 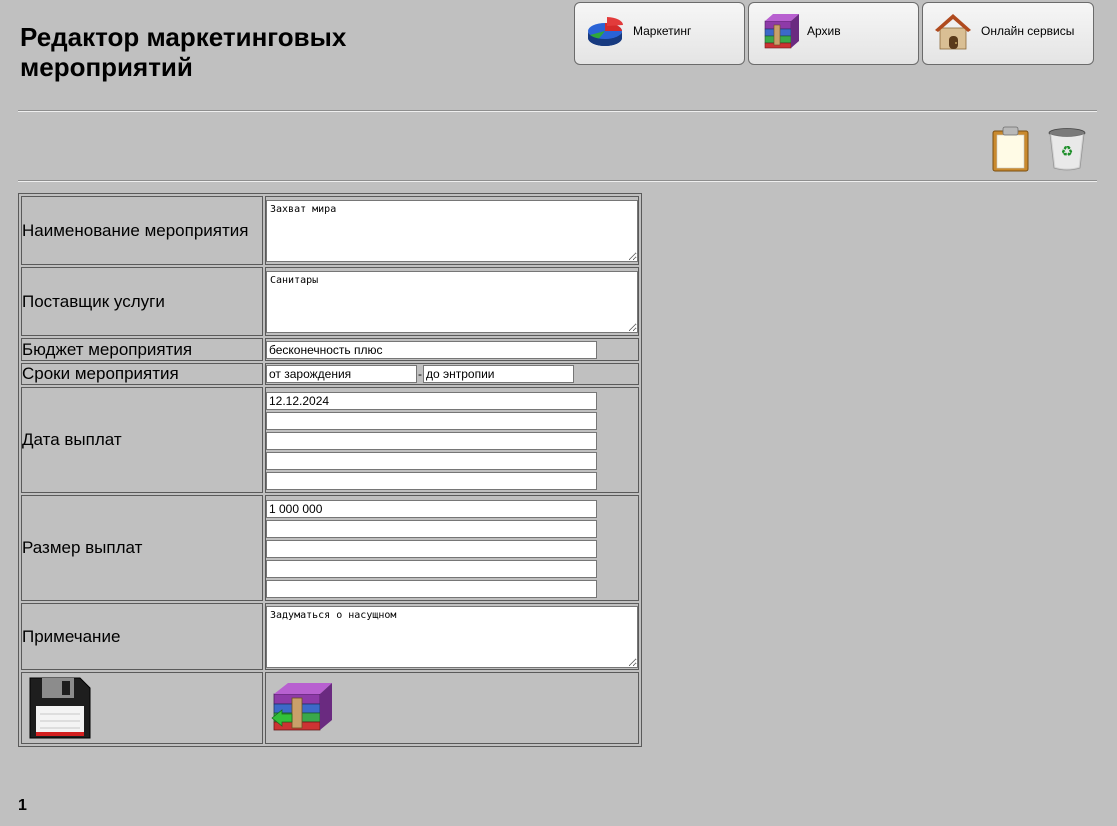 I want to click on period-from-input, so click(x=341, y=374).